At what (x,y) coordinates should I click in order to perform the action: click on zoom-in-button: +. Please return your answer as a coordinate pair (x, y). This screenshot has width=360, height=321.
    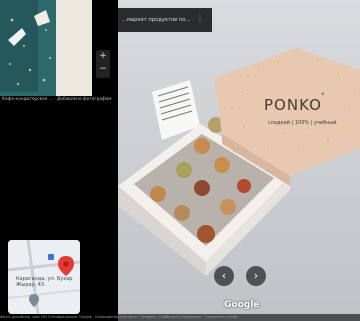
    Looking at the image, I should click on (103, 56).